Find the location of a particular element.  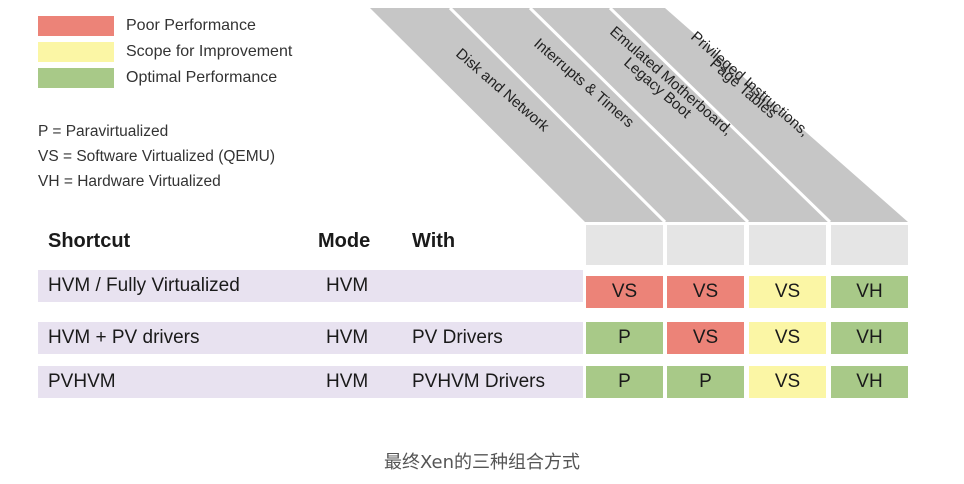

row-with: PVHVM Drivers is located at coordinates (479, 381).